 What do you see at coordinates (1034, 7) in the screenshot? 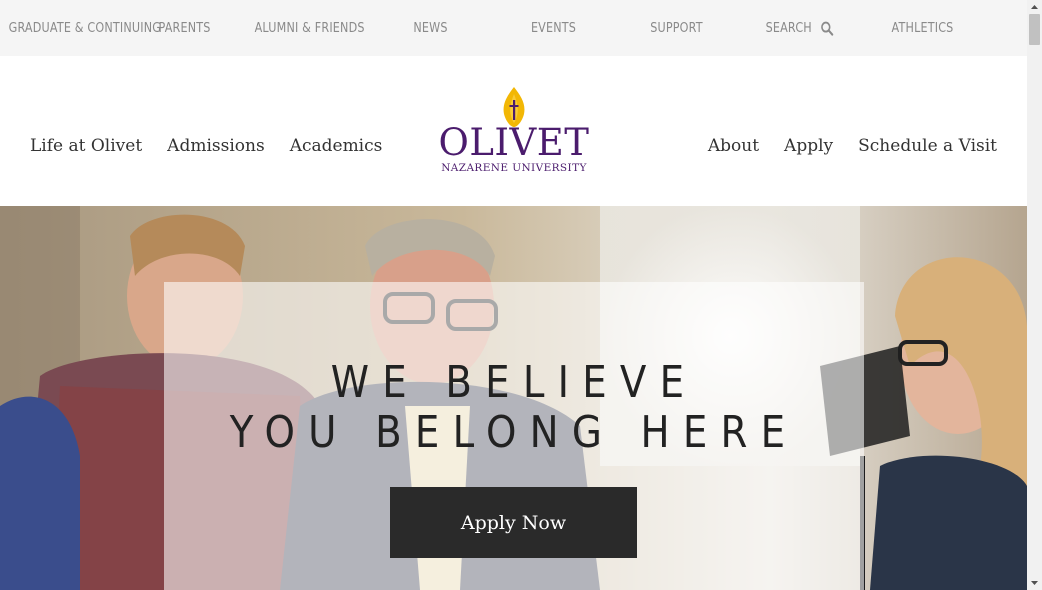
I see `scroll-up-arrow-icon` at bounding box center [1034, 7].